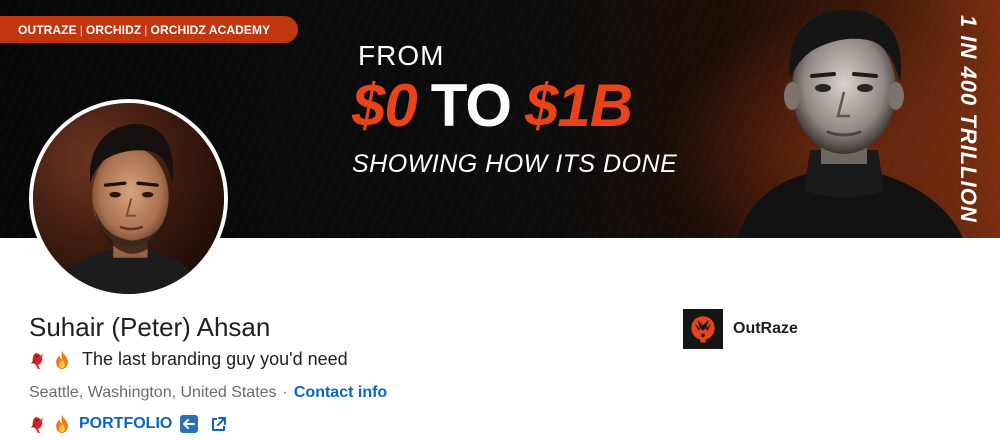 This screenshot has height=440, width=1000. What do you see at coordinates (153, 392) in the screenshot?
I see `location-text: Seattle, Washington, United States` at bounding box center [153, 392].